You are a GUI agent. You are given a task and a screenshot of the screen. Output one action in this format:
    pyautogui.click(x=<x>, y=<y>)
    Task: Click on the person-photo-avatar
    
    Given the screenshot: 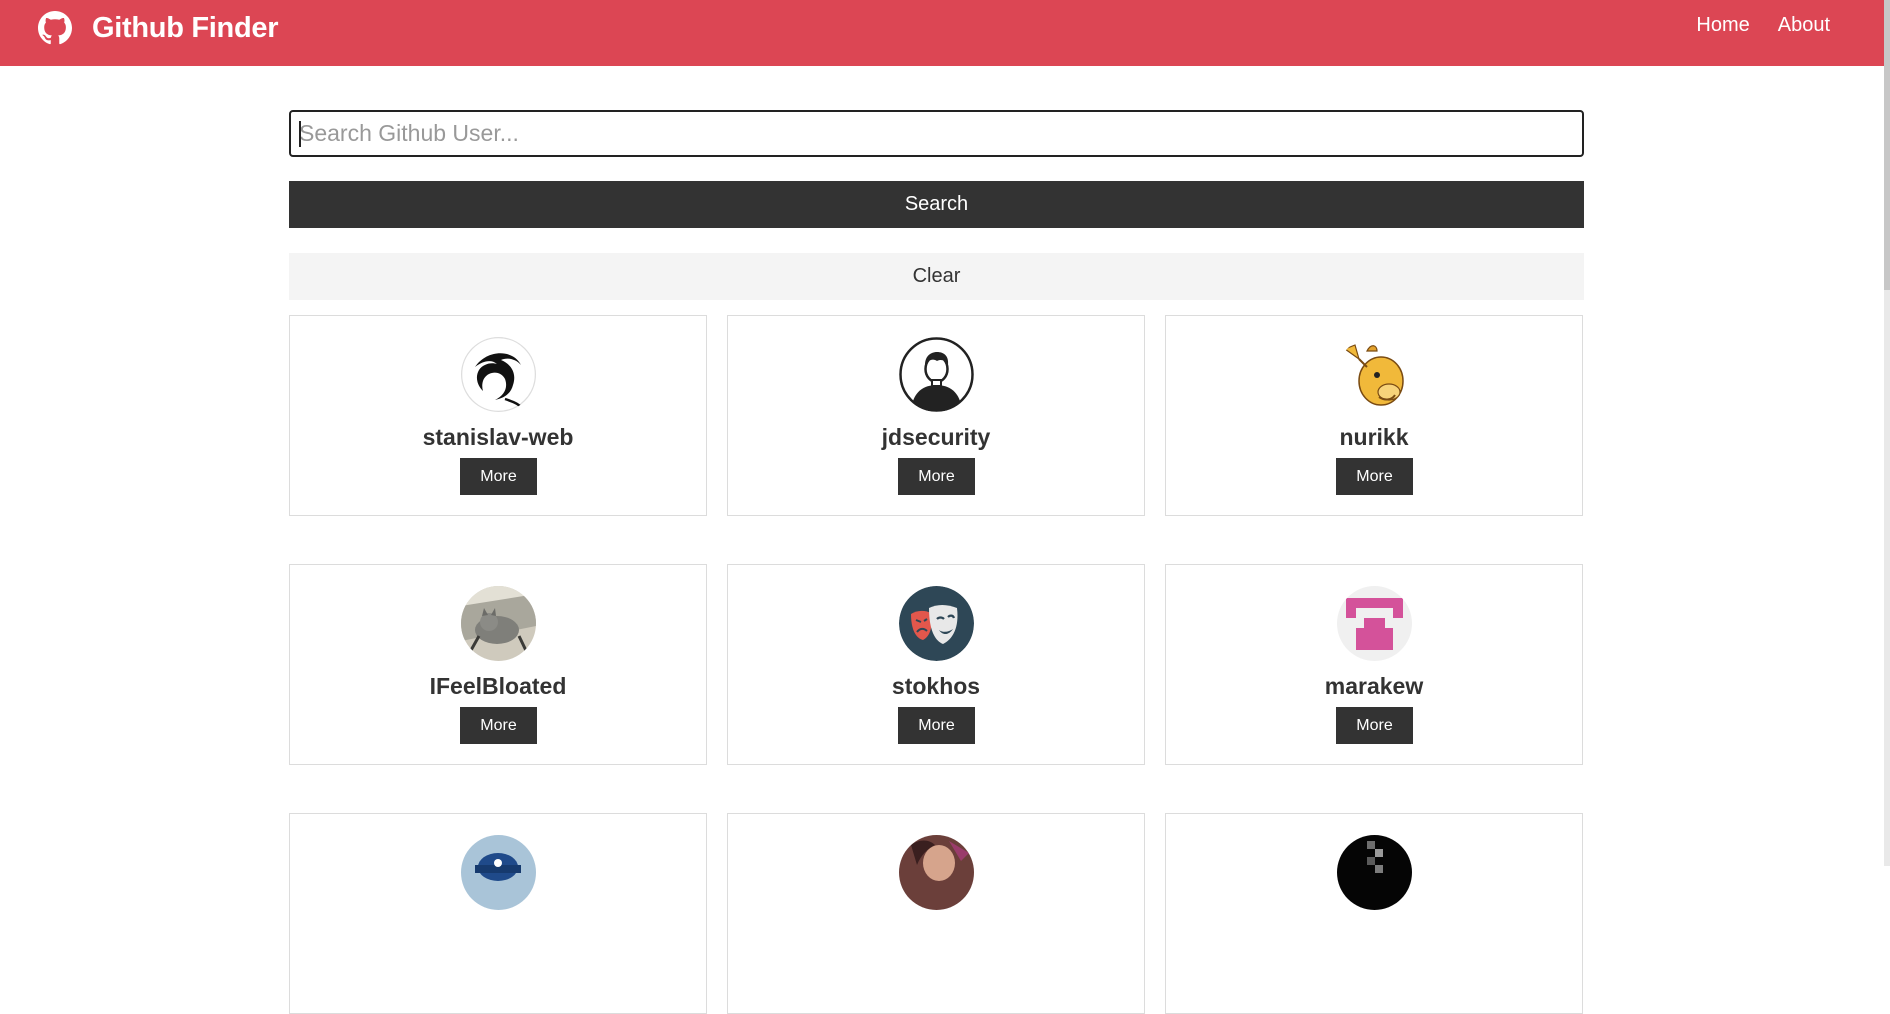 What is the action you would take?
    pyautogui.click(x=936, y=872)
    